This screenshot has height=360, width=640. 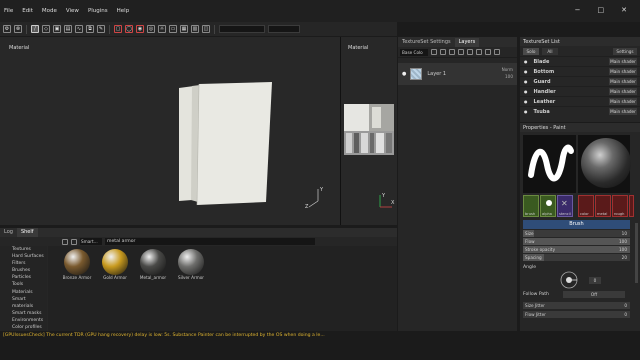 I want to click on textureset-row: ● Bottom Main shader, so click(x=580, y=71).